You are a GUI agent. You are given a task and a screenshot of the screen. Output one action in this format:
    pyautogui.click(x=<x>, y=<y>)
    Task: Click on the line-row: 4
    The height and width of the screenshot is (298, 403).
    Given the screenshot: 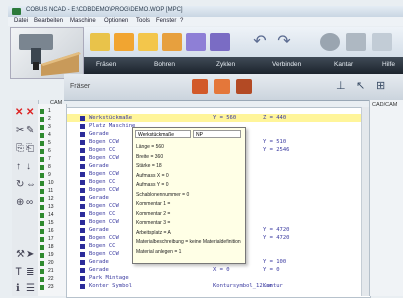 What is the action you would take?
    pyautogui.click(x=53, y=136)
    